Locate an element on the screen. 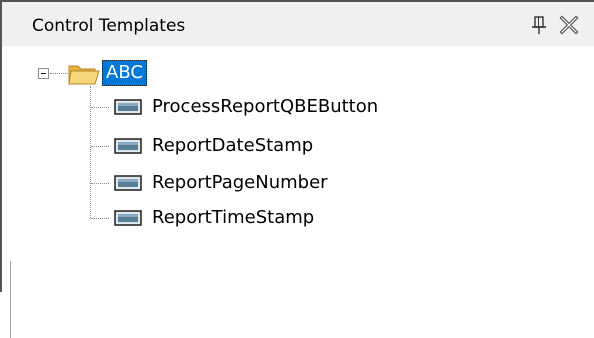  tree-item-report-time-stamp: ReportTimeStamp is located at coordinates (288, 218).